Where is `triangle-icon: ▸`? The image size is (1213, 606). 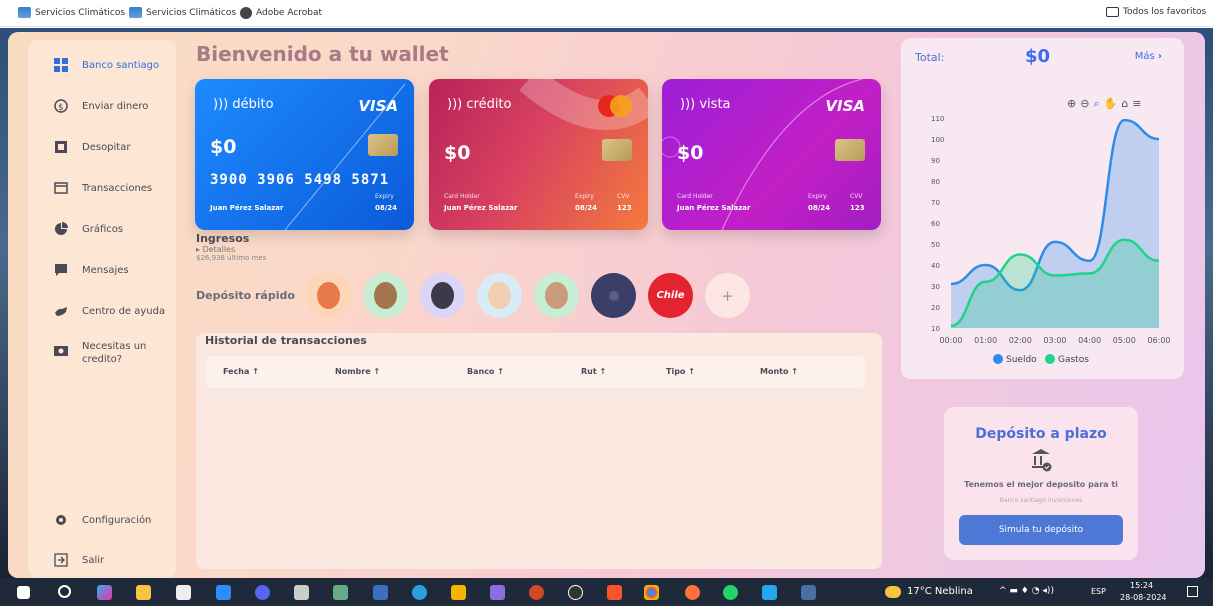 triangle-icon: ▸ is located at coordinates (198, 249).